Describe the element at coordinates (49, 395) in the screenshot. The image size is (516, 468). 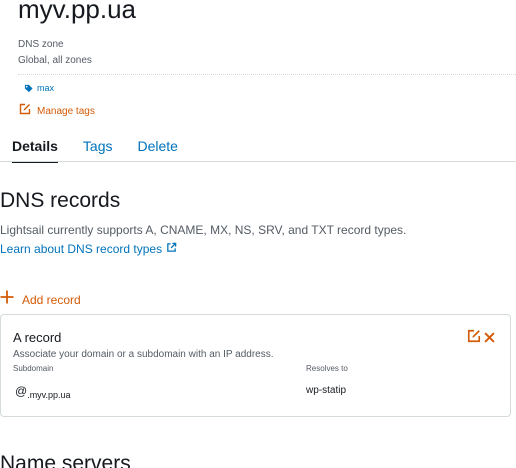
I see `subdomain-domain: .myv.pp.ua` at that location.